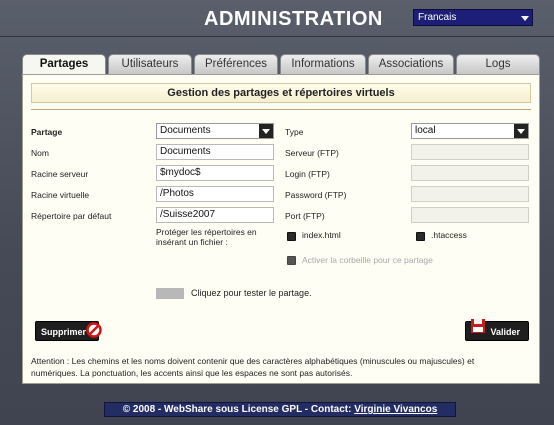  Describe the element at coordinates (425, 130) in the screenshot. I see `type-select-value: local` at that location.